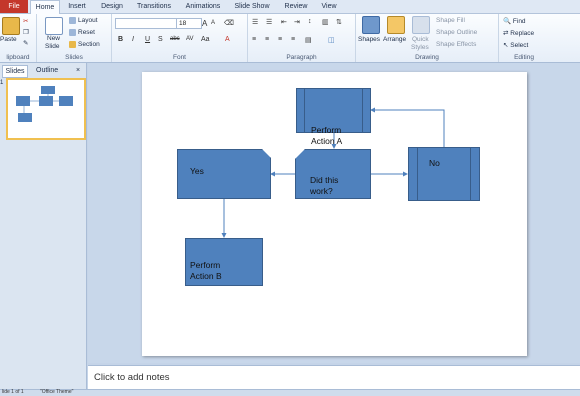  I want to click on cut-icon: ✂, so click(25, 21).